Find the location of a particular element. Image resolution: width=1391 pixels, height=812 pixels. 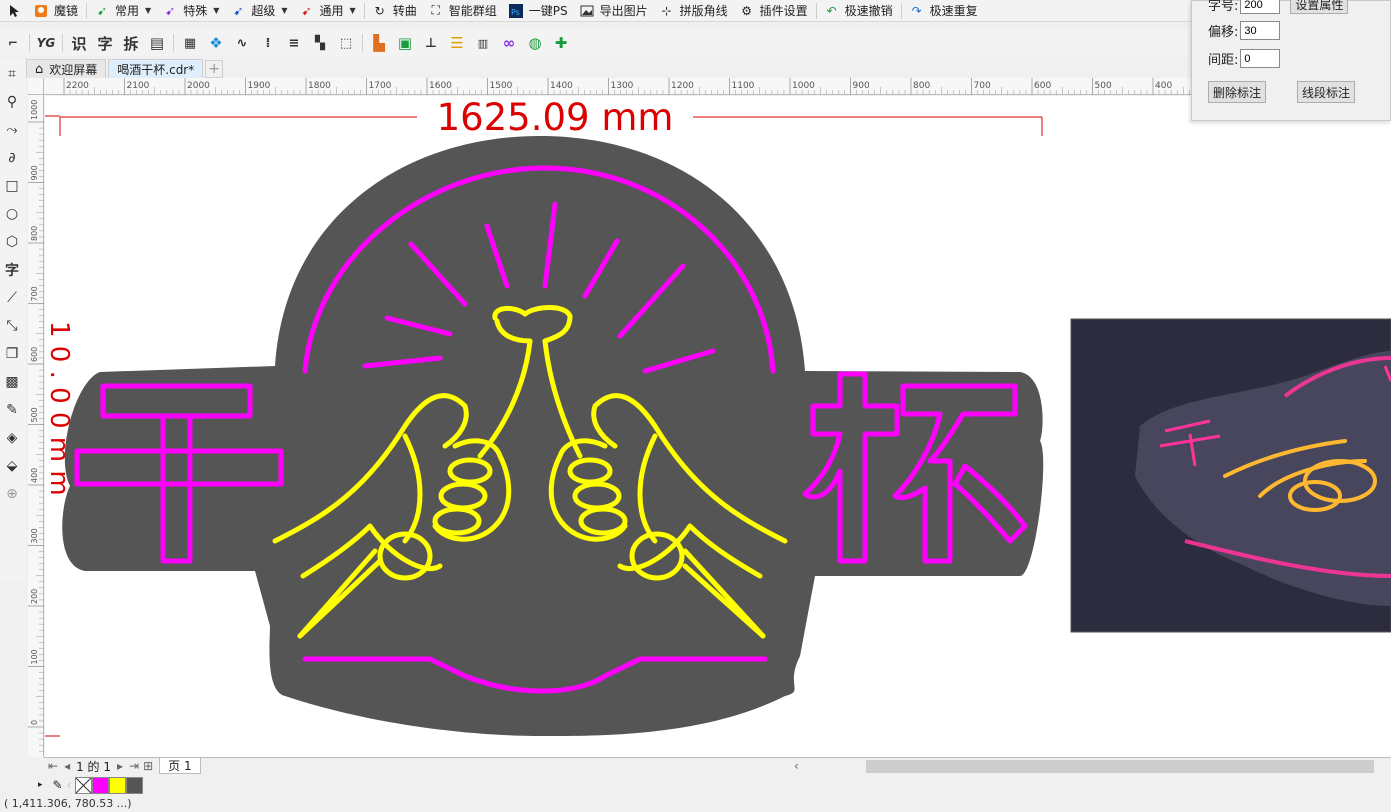

picture-icon: ▣ is located at coordinates (405, 43).